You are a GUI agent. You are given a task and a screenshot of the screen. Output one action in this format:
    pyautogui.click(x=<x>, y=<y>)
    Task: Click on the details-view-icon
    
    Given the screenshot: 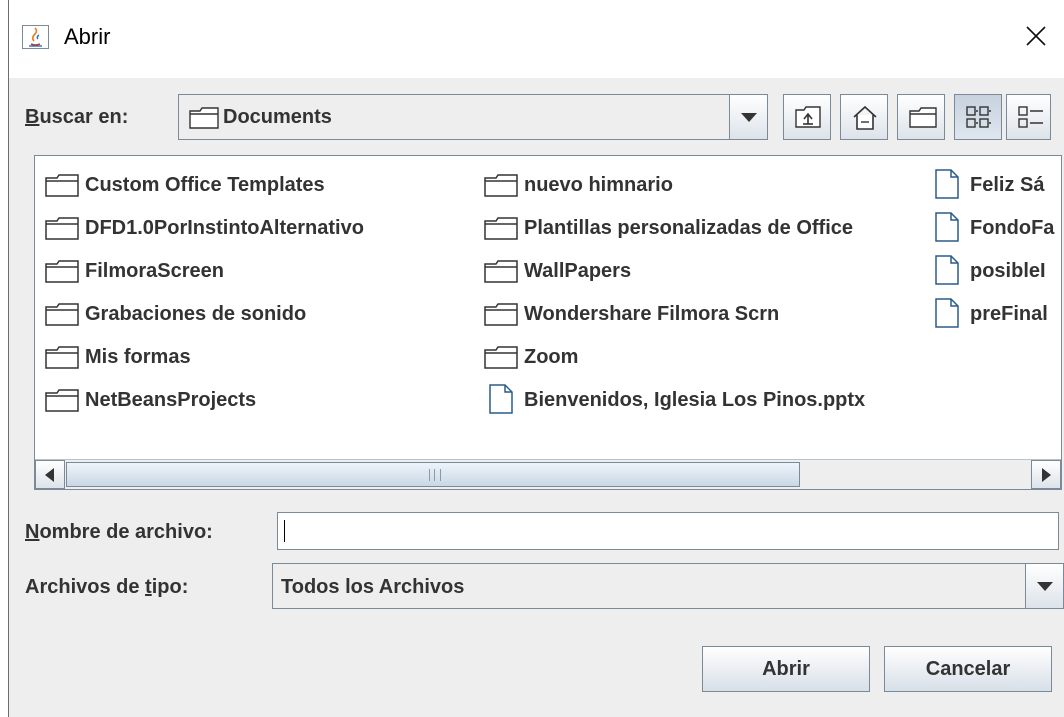 What is the action you would take?
    pyautogui.click(x=1030, y=117)
    